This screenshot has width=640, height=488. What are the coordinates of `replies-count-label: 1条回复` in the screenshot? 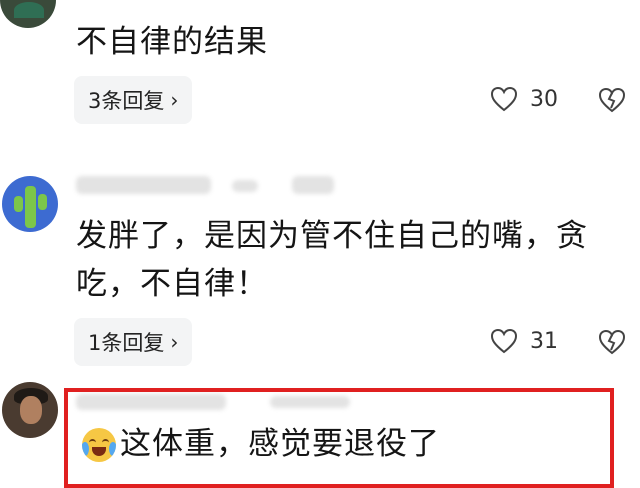 It's located at (126, 343).